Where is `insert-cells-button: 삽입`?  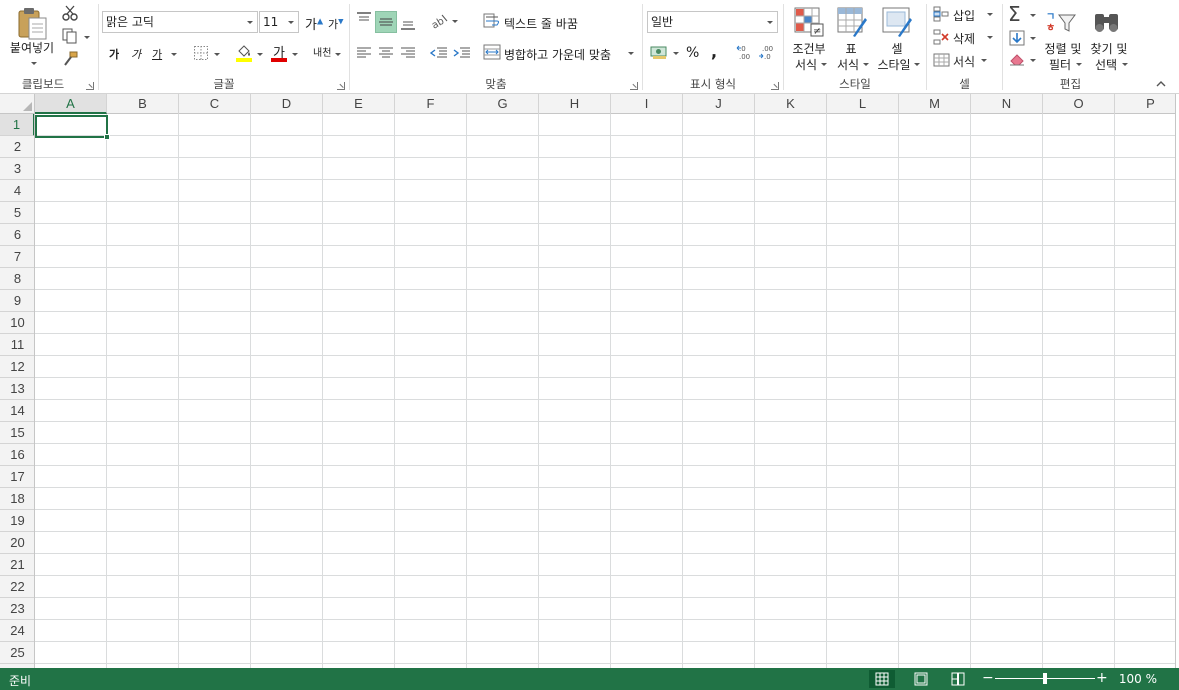
insert-cells-button: 삽입 is located at coordinates (964, 15).